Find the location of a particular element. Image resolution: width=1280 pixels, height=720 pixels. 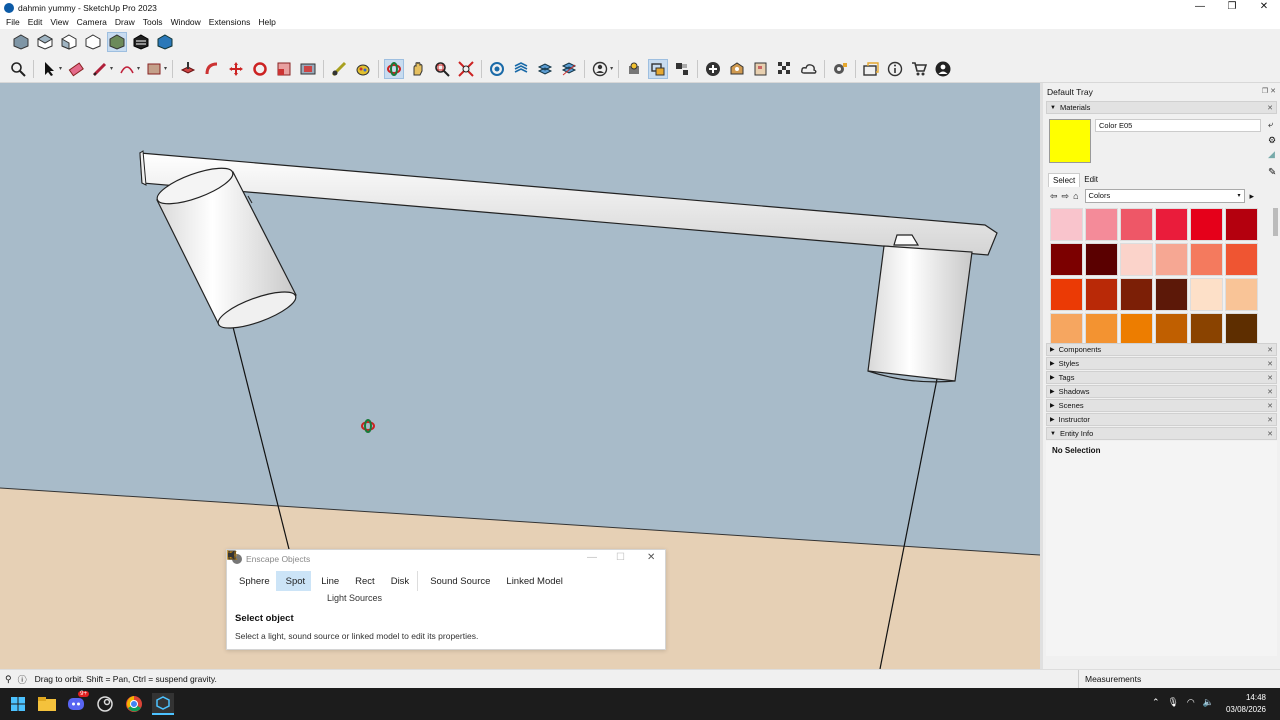

paint-bucket-icon is located at coordinates (363, 69).